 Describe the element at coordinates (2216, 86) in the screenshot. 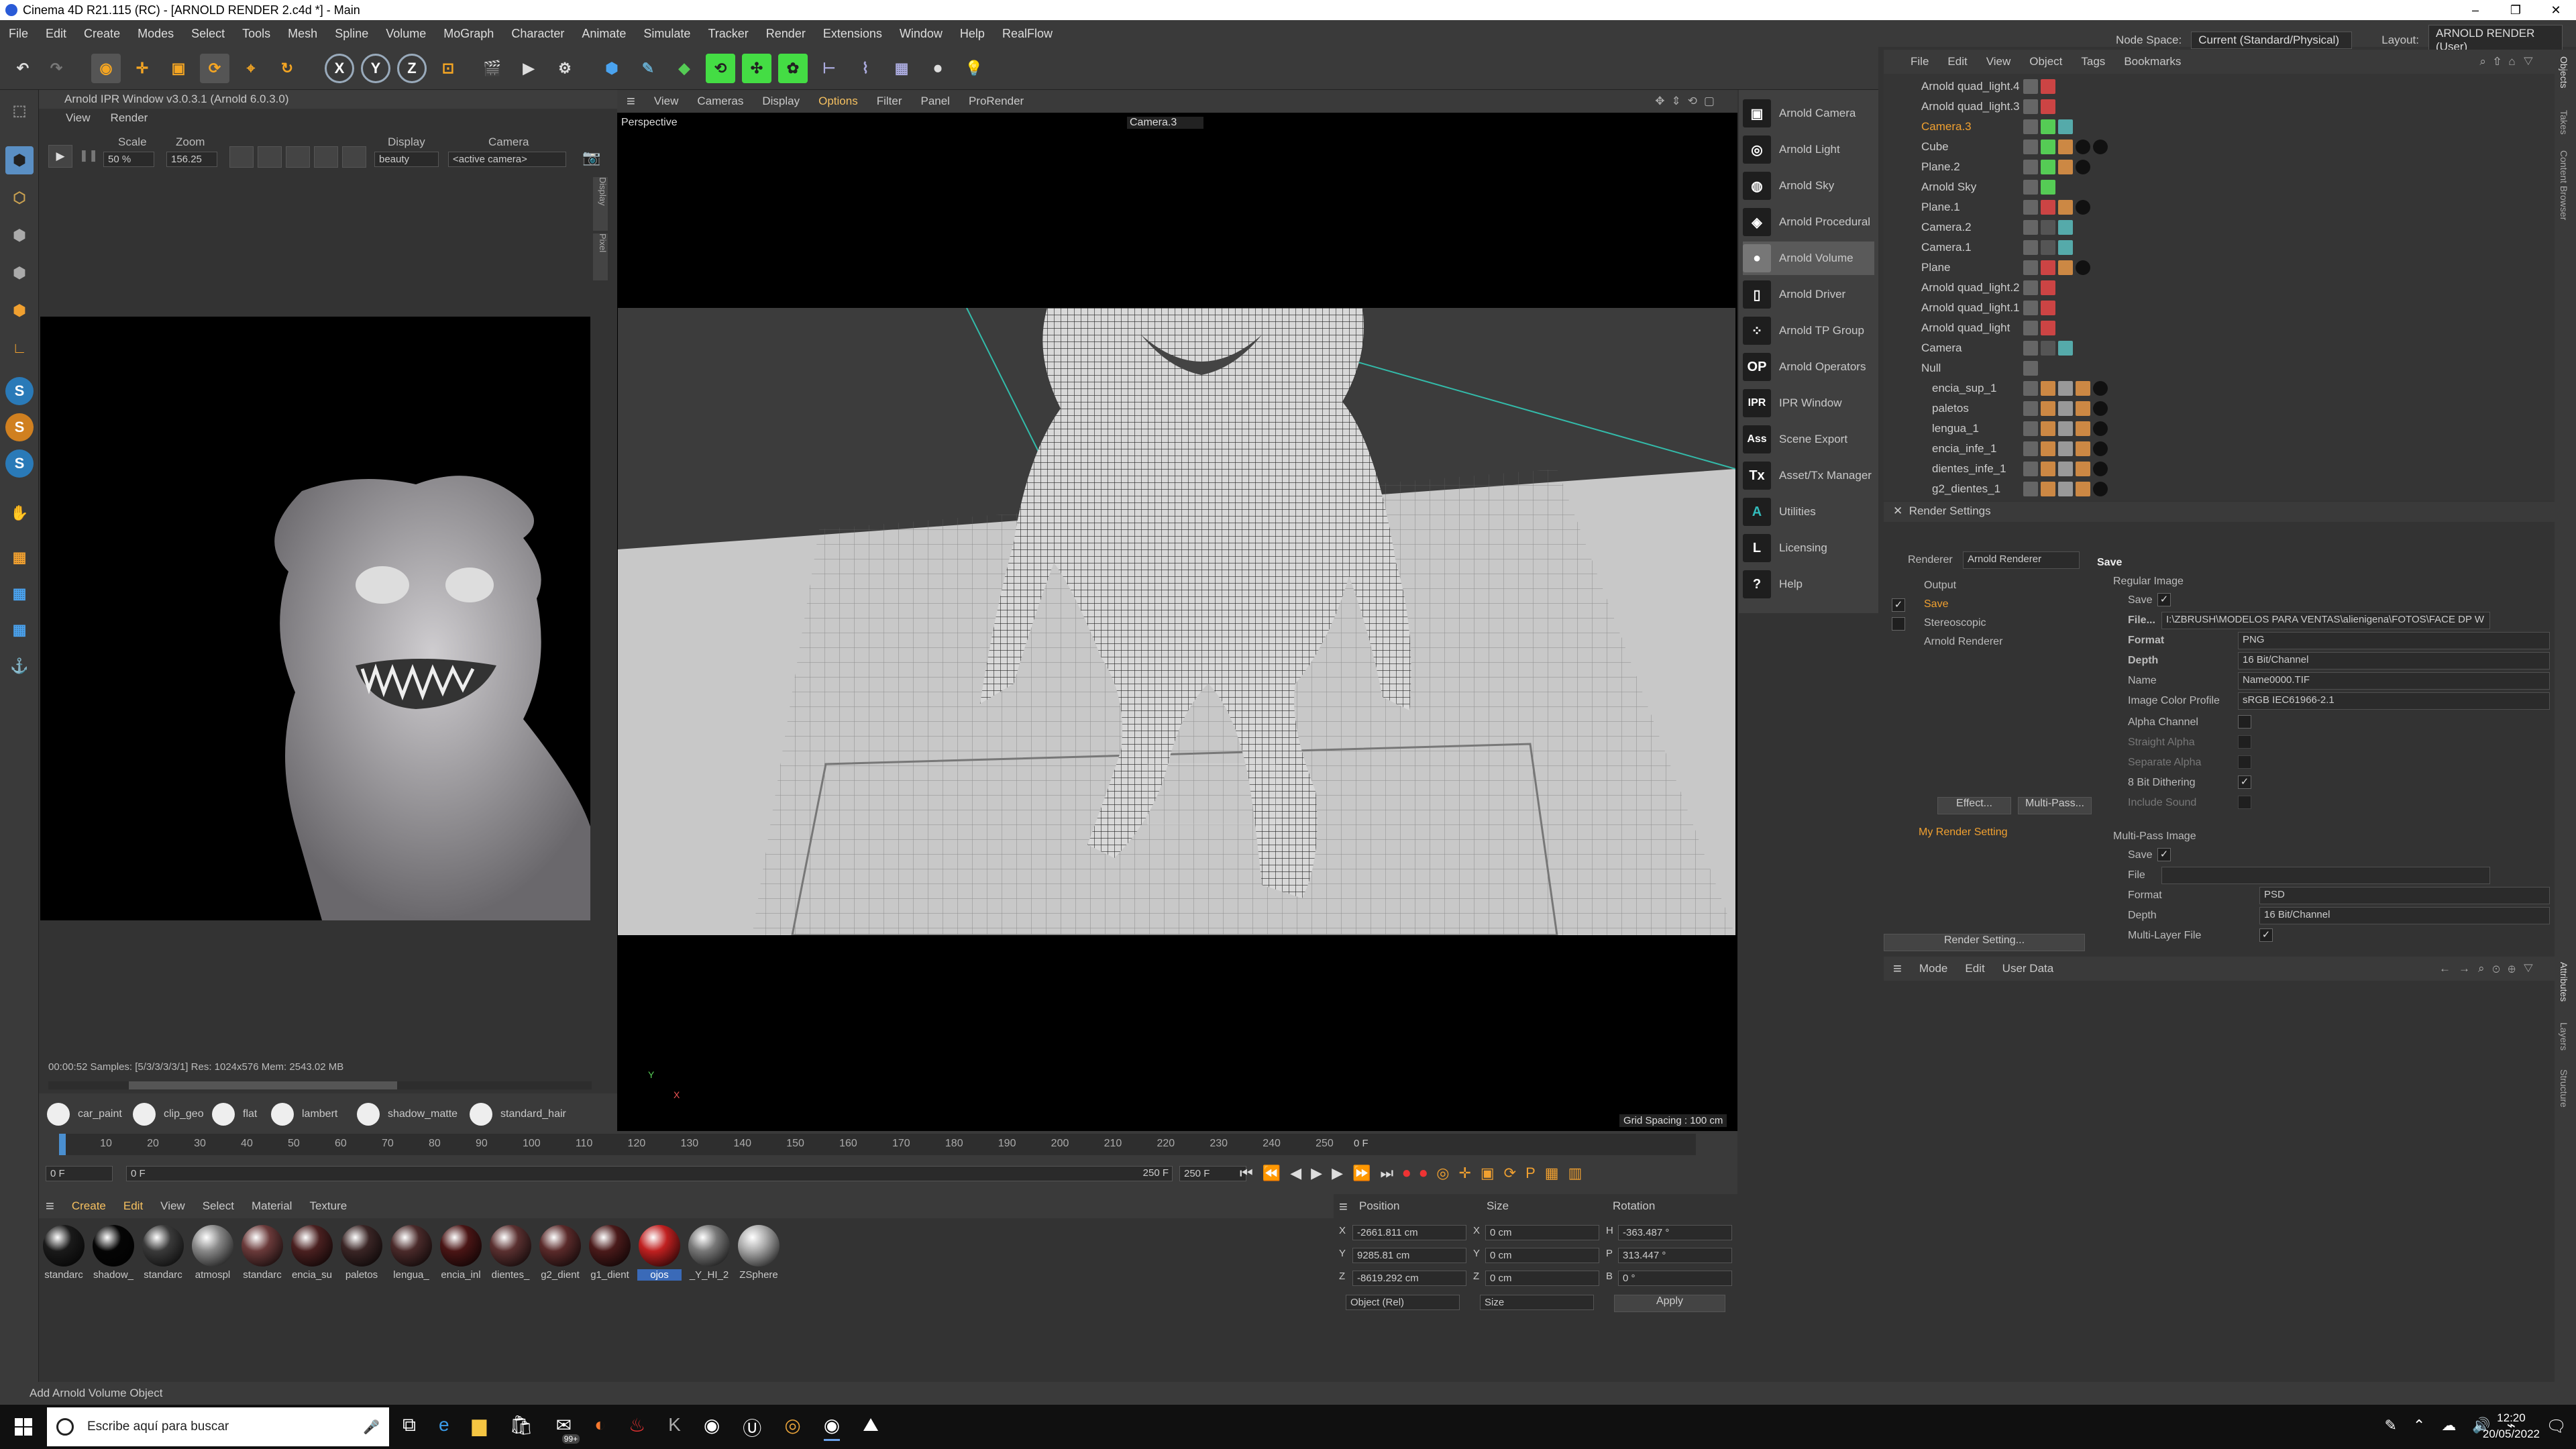

I see `object-row: Arnold quad_light.4` at that location.